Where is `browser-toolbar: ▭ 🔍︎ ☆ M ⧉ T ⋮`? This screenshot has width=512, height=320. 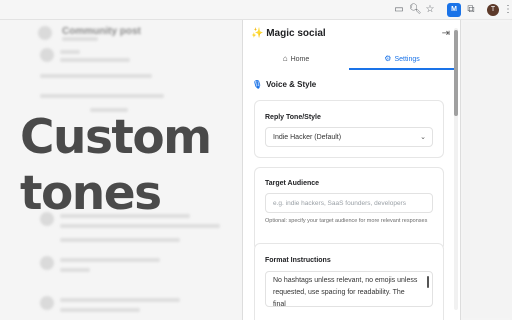
browser-toolbar: ▭ 🔍︎ ☆ M ⧉ T ⋮ is located at coordinates (256, 10).